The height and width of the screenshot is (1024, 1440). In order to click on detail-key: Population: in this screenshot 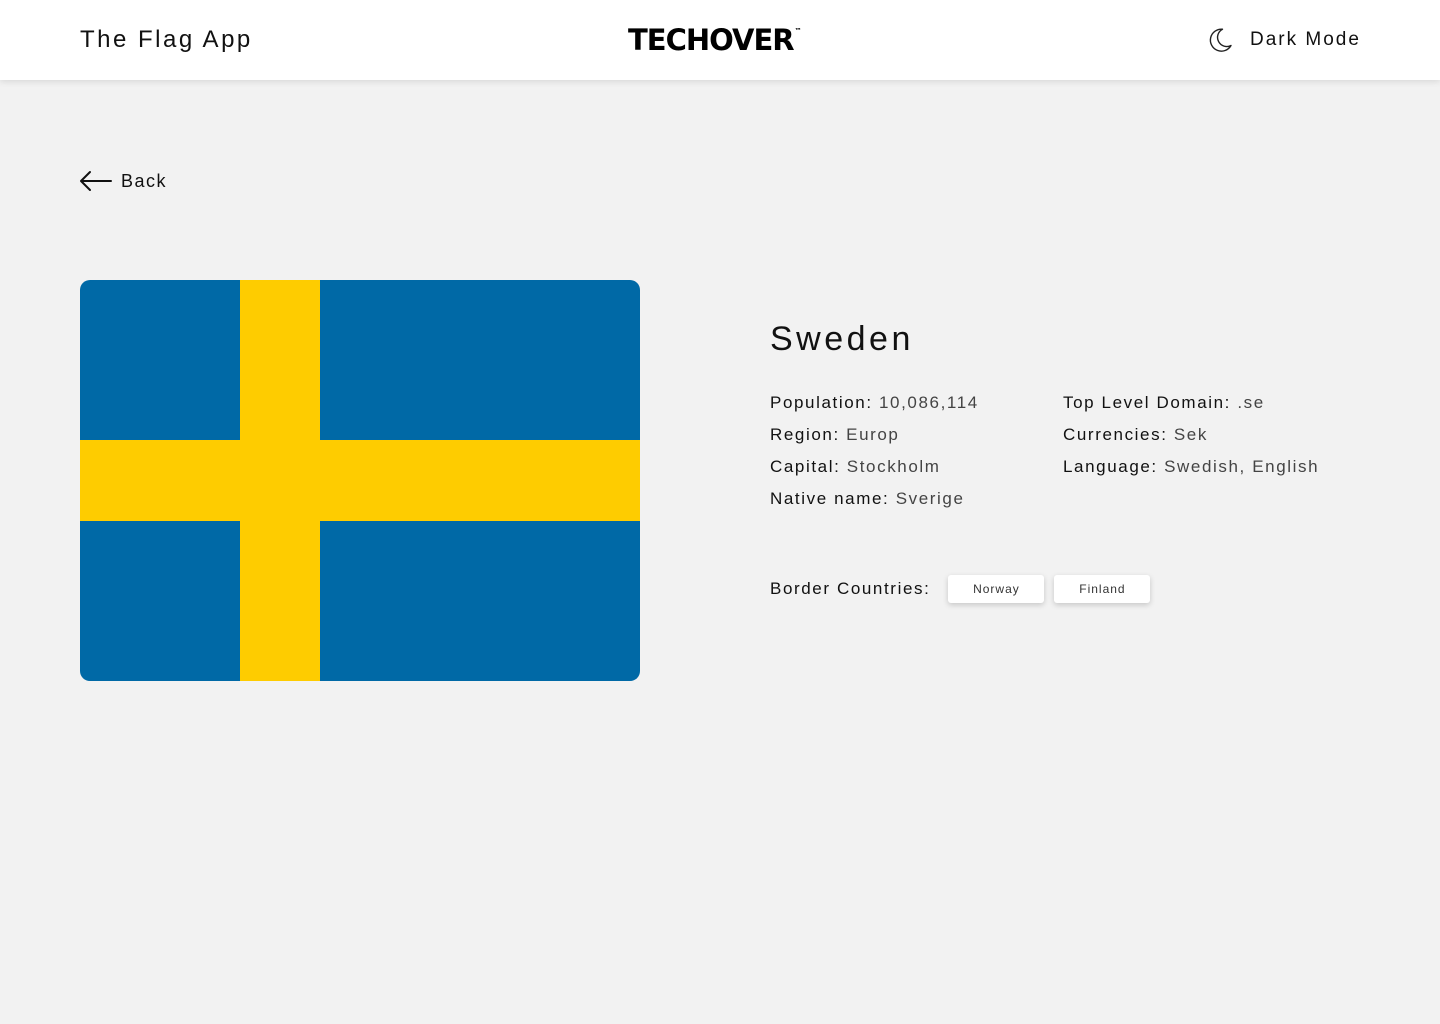, I will do `click(821, 402)`.